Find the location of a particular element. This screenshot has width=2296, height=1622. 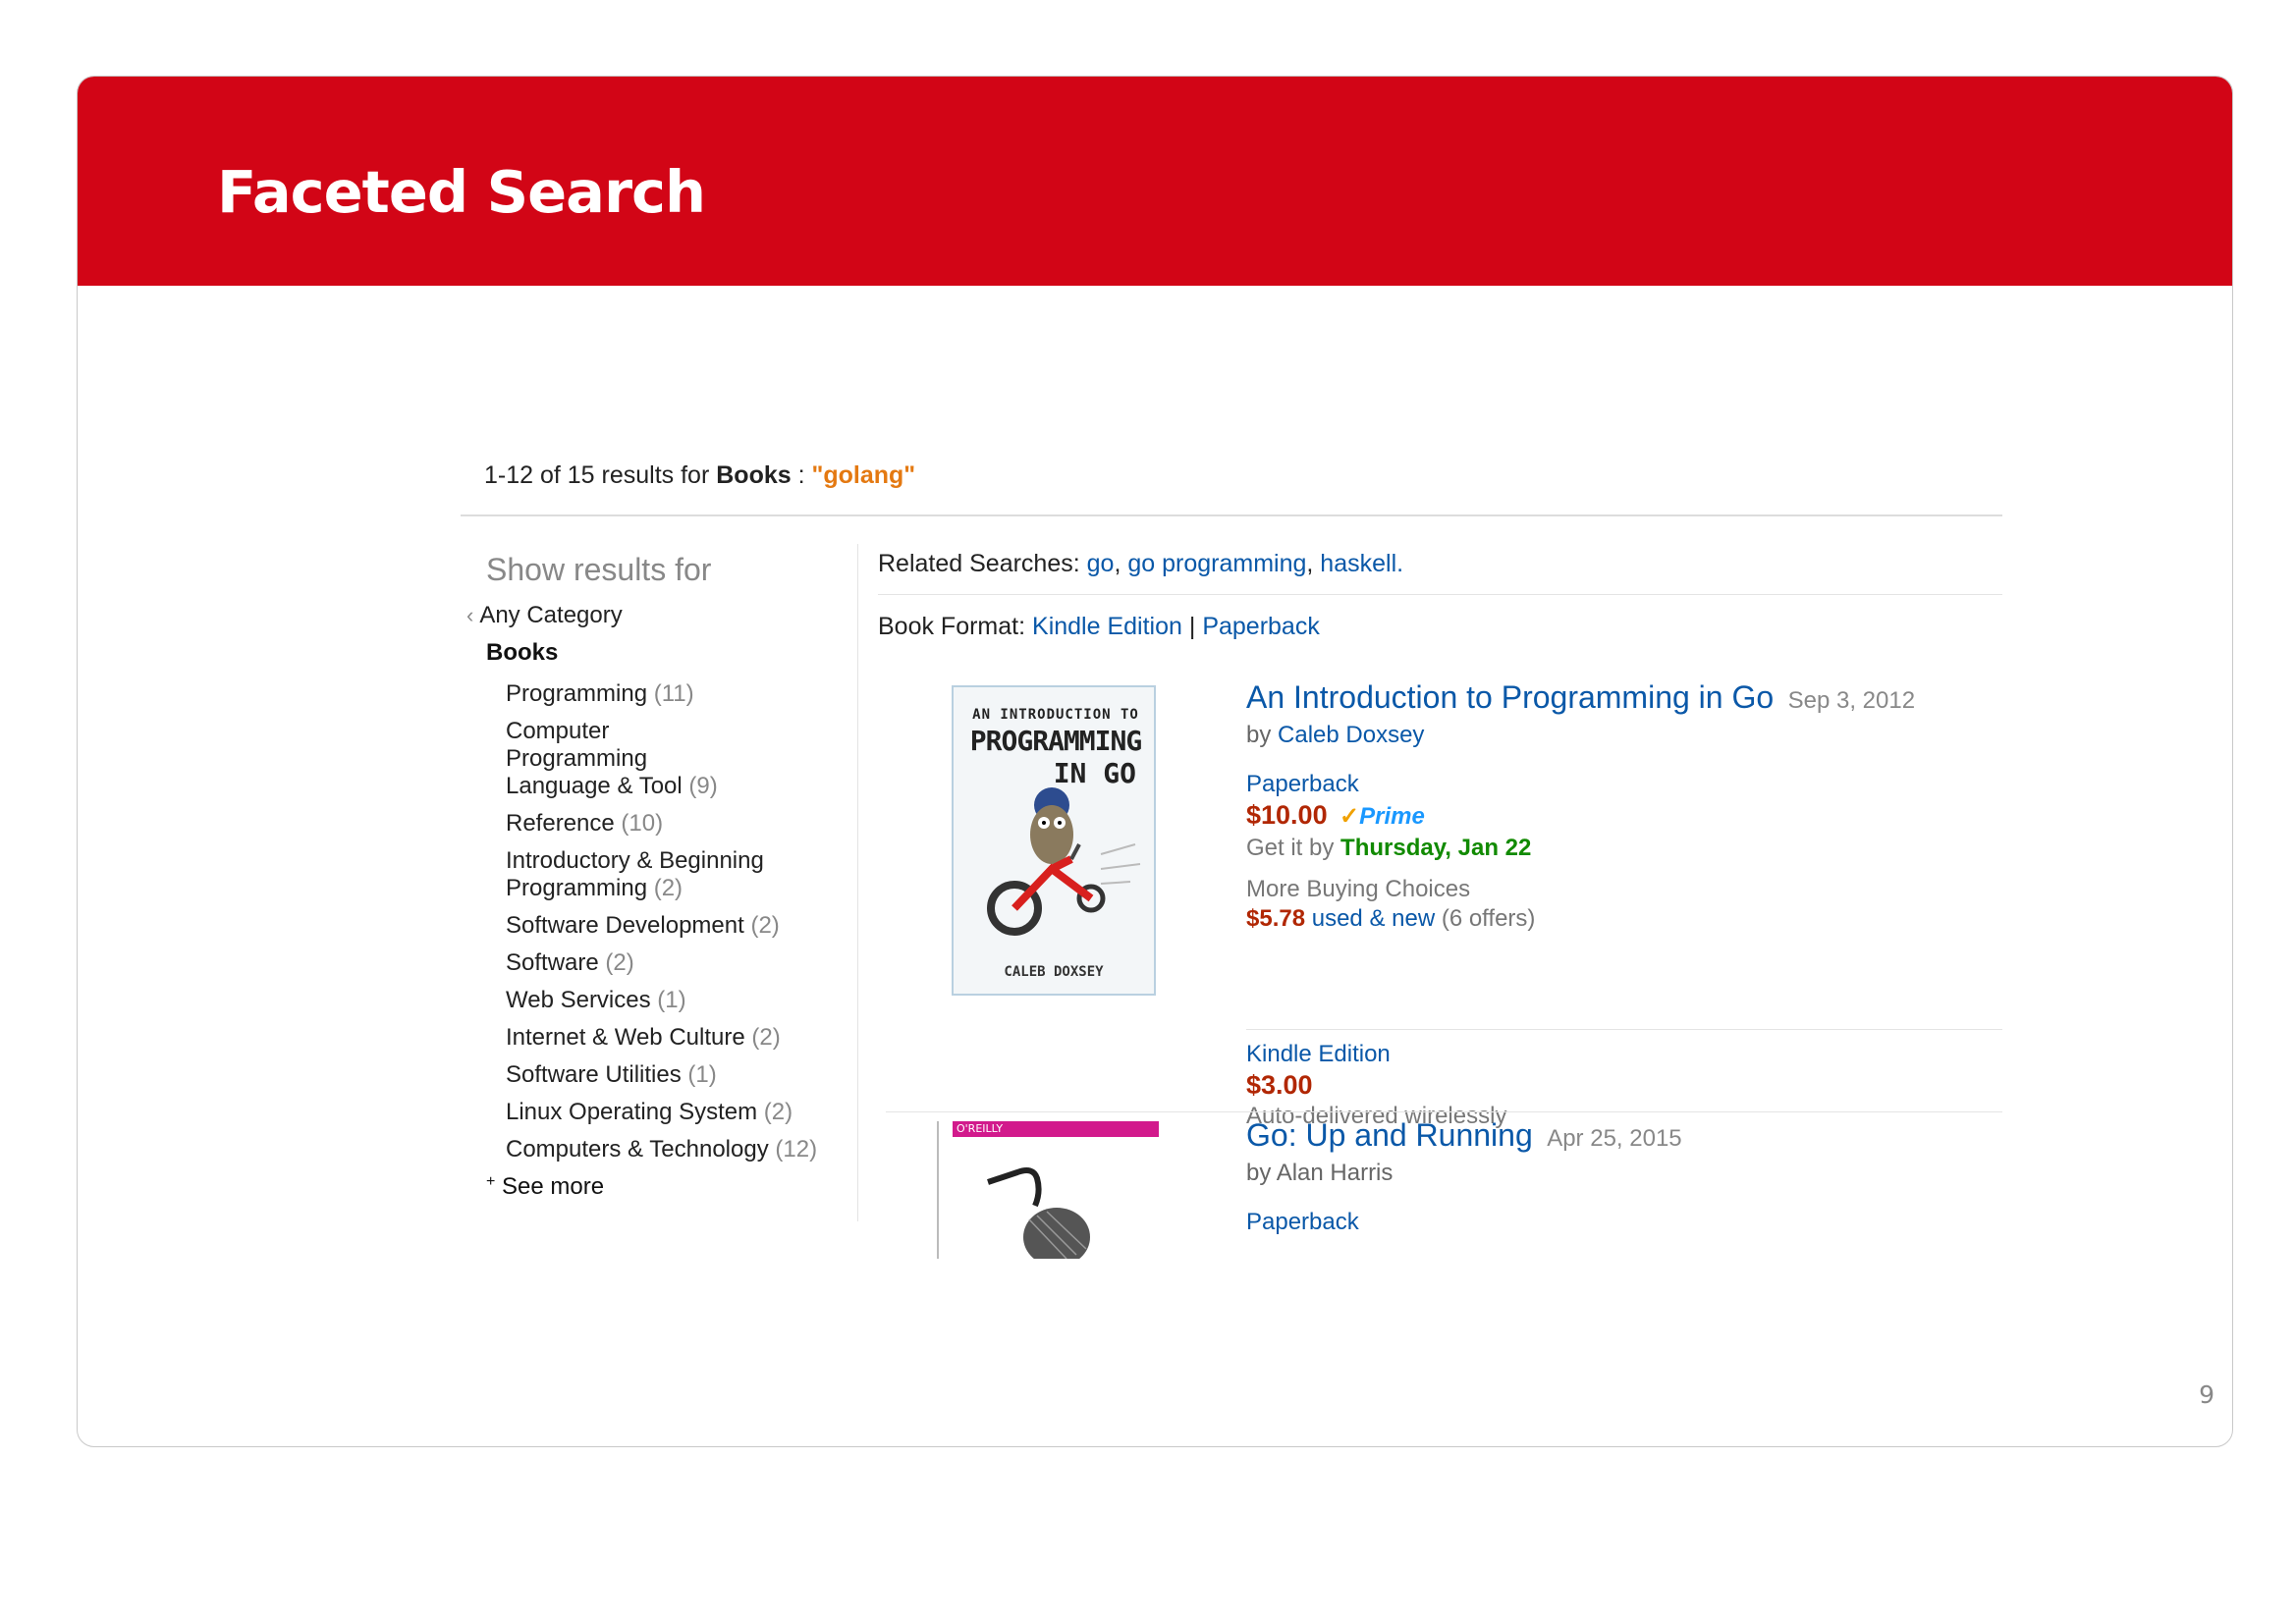

category-item-computer-programming-language: Computer Programming Language & Tool (9) is located at coordinates (619, 759).